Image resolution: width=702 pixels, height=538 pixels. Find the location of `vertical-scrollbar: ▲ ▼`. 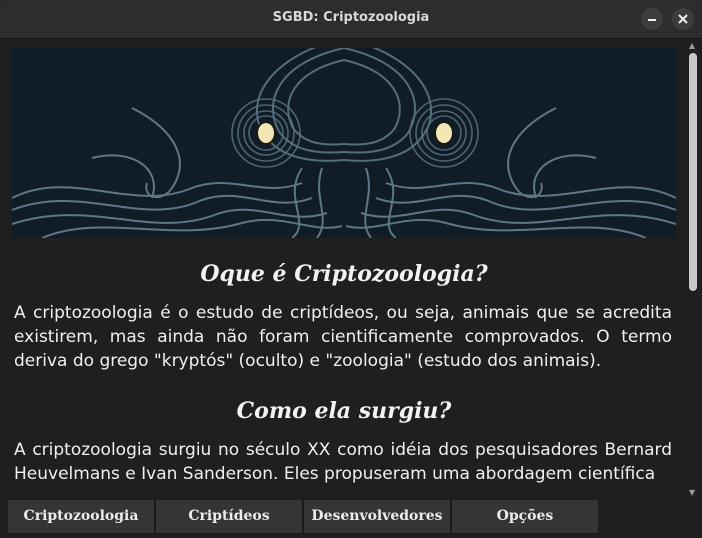

vertical-scrollbar: ▲ ▼ is located at coordinates (693, 269).